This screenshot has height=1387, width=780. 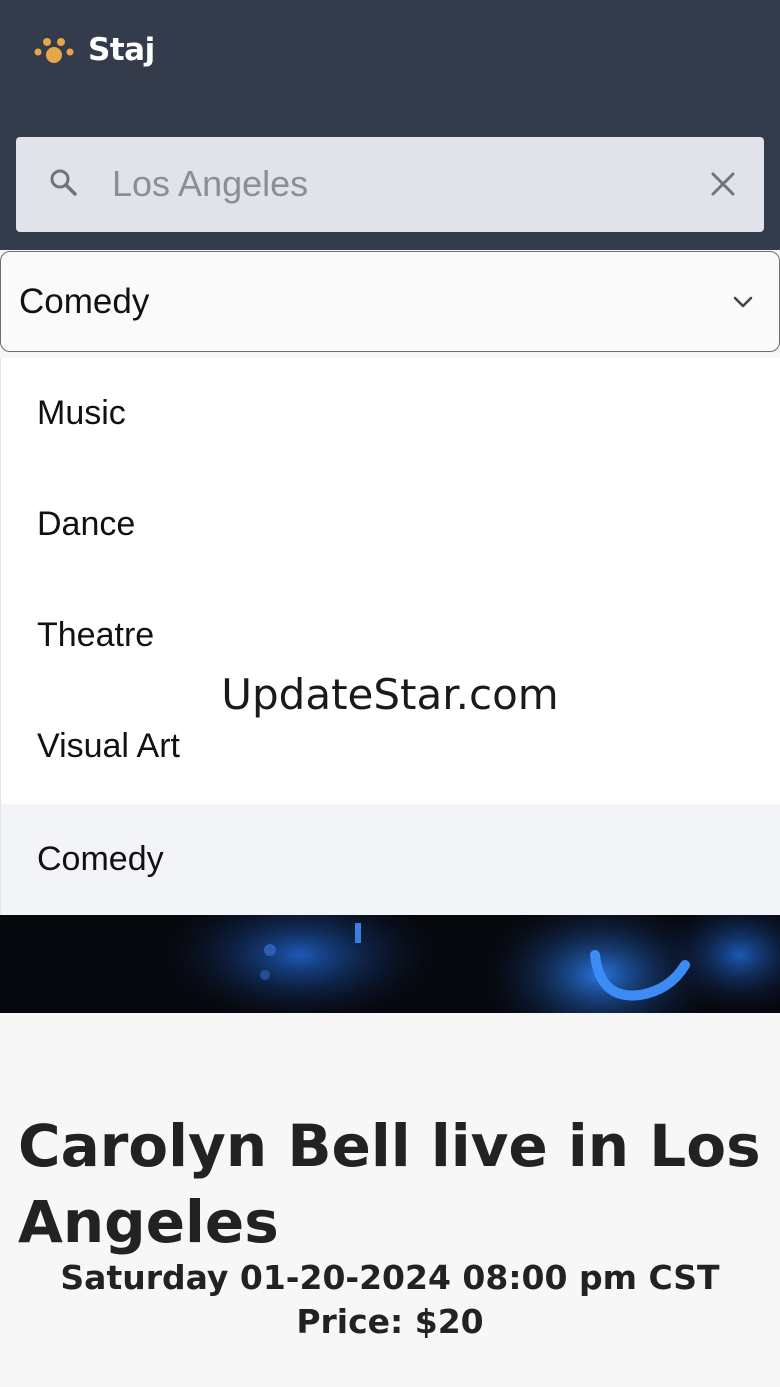 What do you see at coordinates (390, 859) in the screenshot?
I see `option-comedy: Comedy` at bounding box center [390, 859].